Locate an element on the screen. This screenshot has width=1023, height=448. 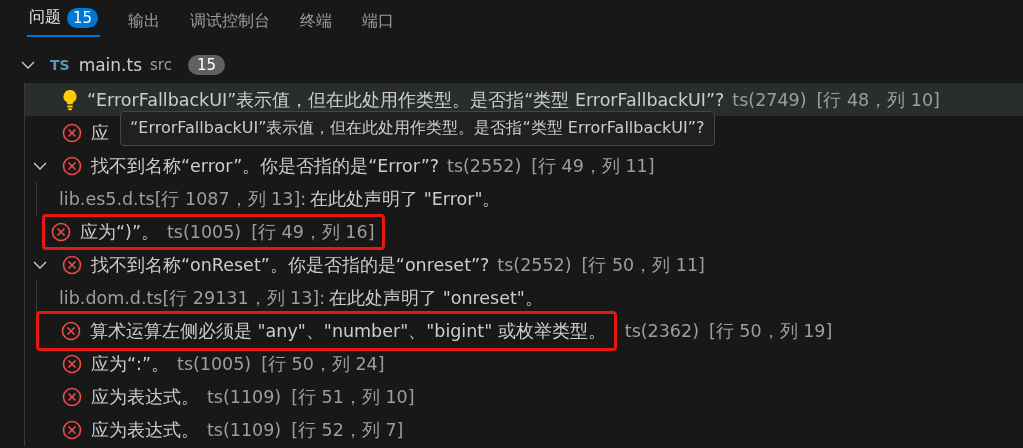
line-column: [行 49，列 16] is located at coordinates (313, 231).